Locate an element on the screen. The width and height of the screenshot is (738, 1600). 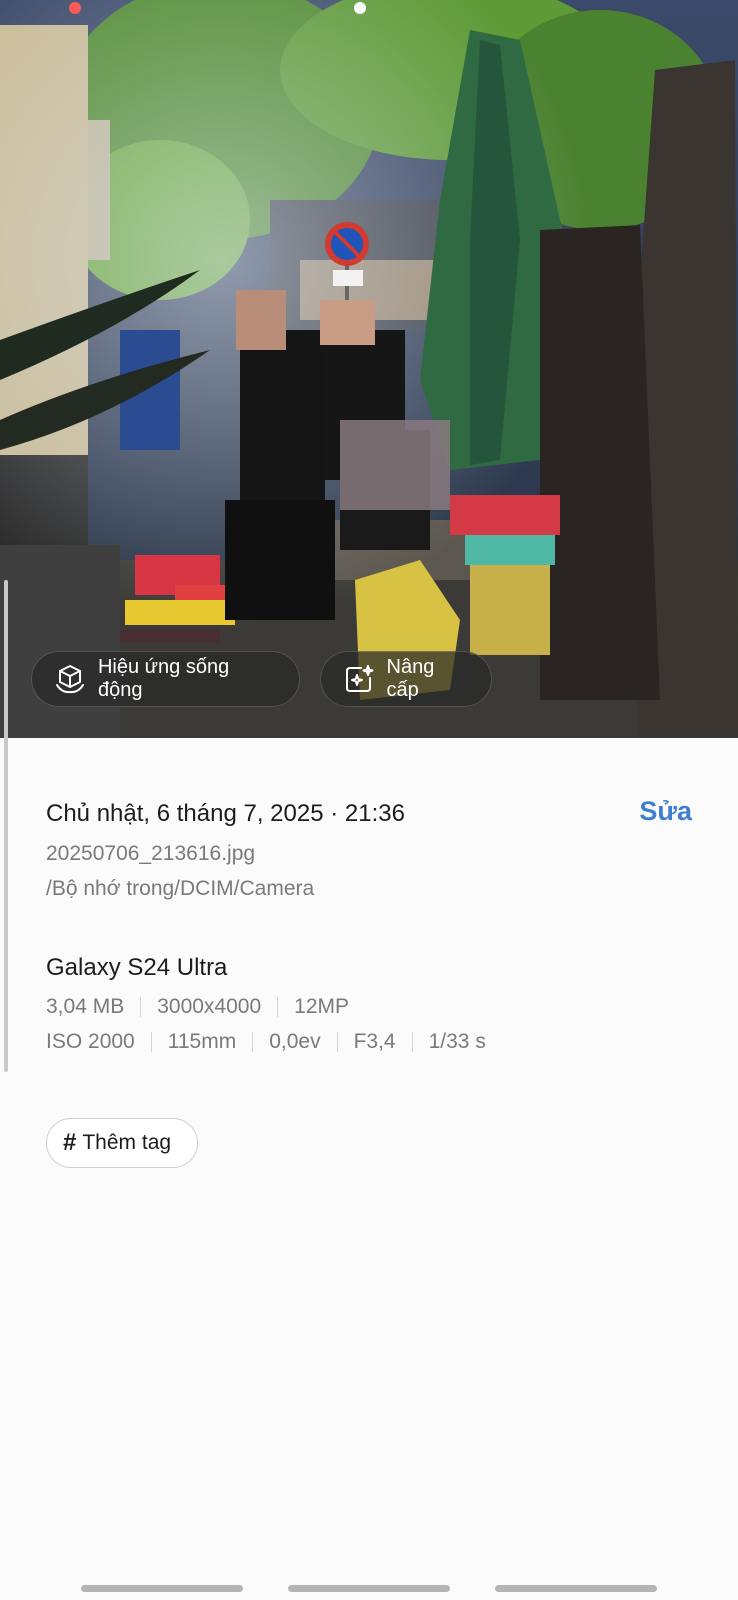
live-effect-chip: Hiệu ứng sống động is located at coordinates (165, 679).